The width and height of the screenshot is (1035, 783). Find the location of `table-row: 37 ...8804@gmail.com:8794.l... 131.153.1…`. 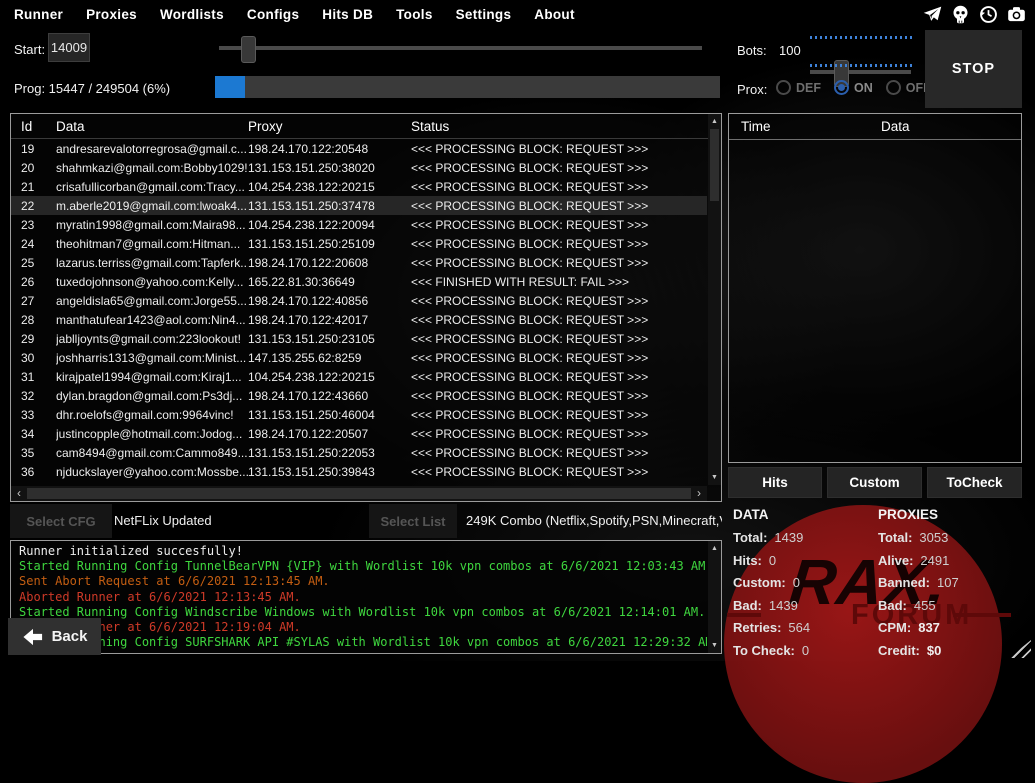

table-row: 37 ...8804@gmail.com:8794.l... 131.153.1… is located at coordinates (359, 483).